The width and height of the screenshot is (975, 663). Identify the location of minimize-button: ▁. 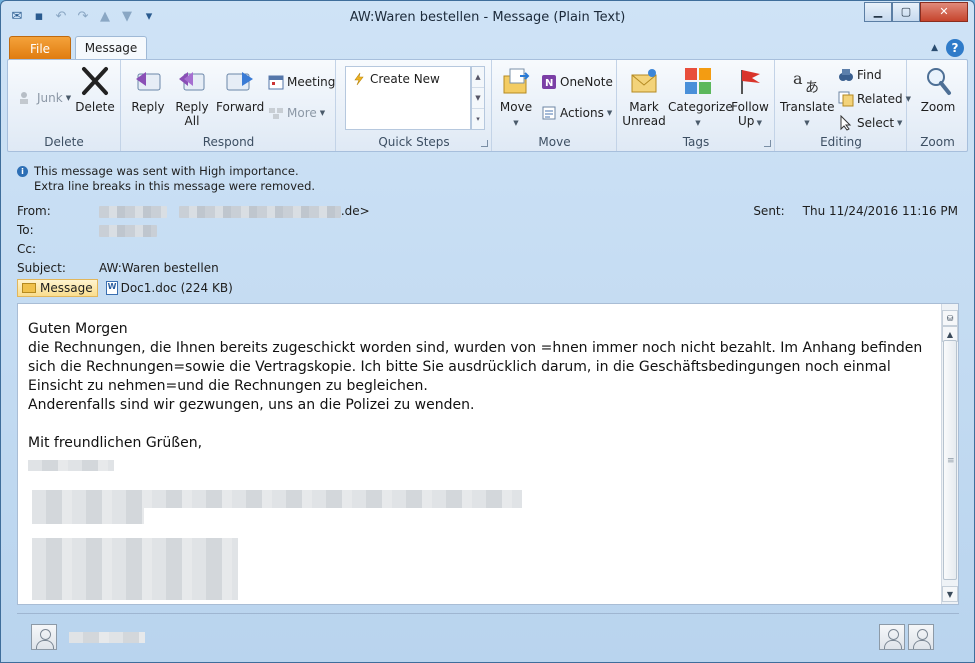
(878, 12).